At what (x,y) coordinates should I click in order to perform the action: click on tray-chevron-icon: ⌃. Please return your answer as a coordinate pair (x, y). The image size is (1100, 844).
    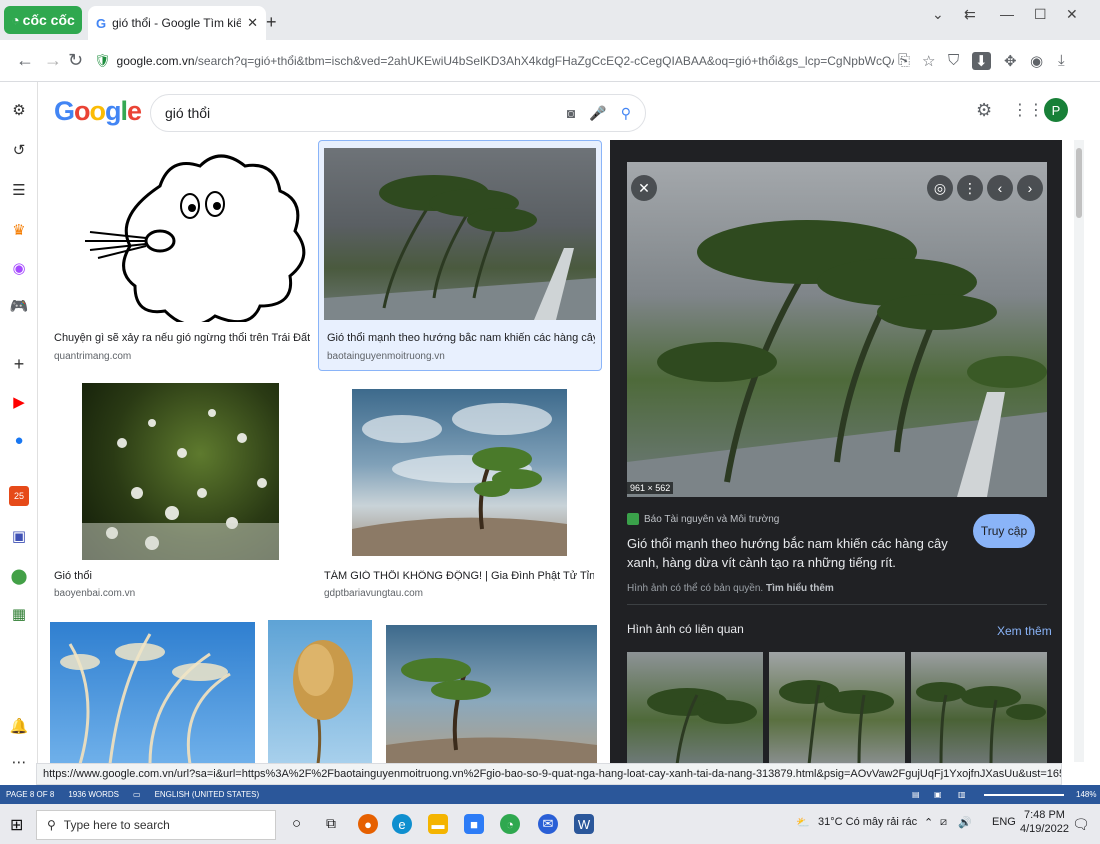
    Looking at the image, I should click on (928, 822).